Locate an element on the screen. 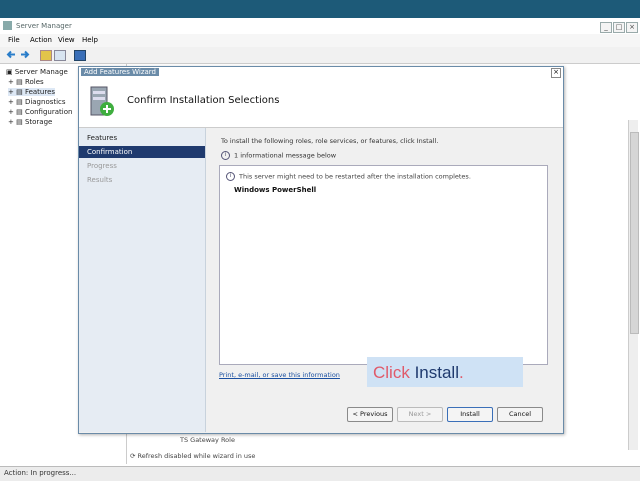 This screenshot has width=640, height=481. menu-action: Action is located at coordinates (41, 40).